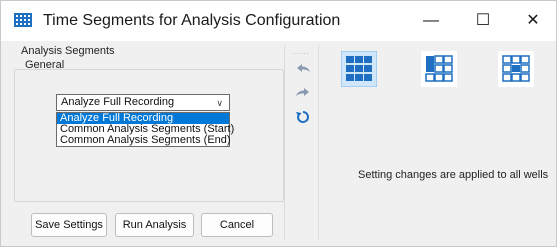 This screenshot has width=557, height=247. Describe the element at coordinates (69, 225) in the screenshot. I see `save-settings-button: Save Settings` at that location.